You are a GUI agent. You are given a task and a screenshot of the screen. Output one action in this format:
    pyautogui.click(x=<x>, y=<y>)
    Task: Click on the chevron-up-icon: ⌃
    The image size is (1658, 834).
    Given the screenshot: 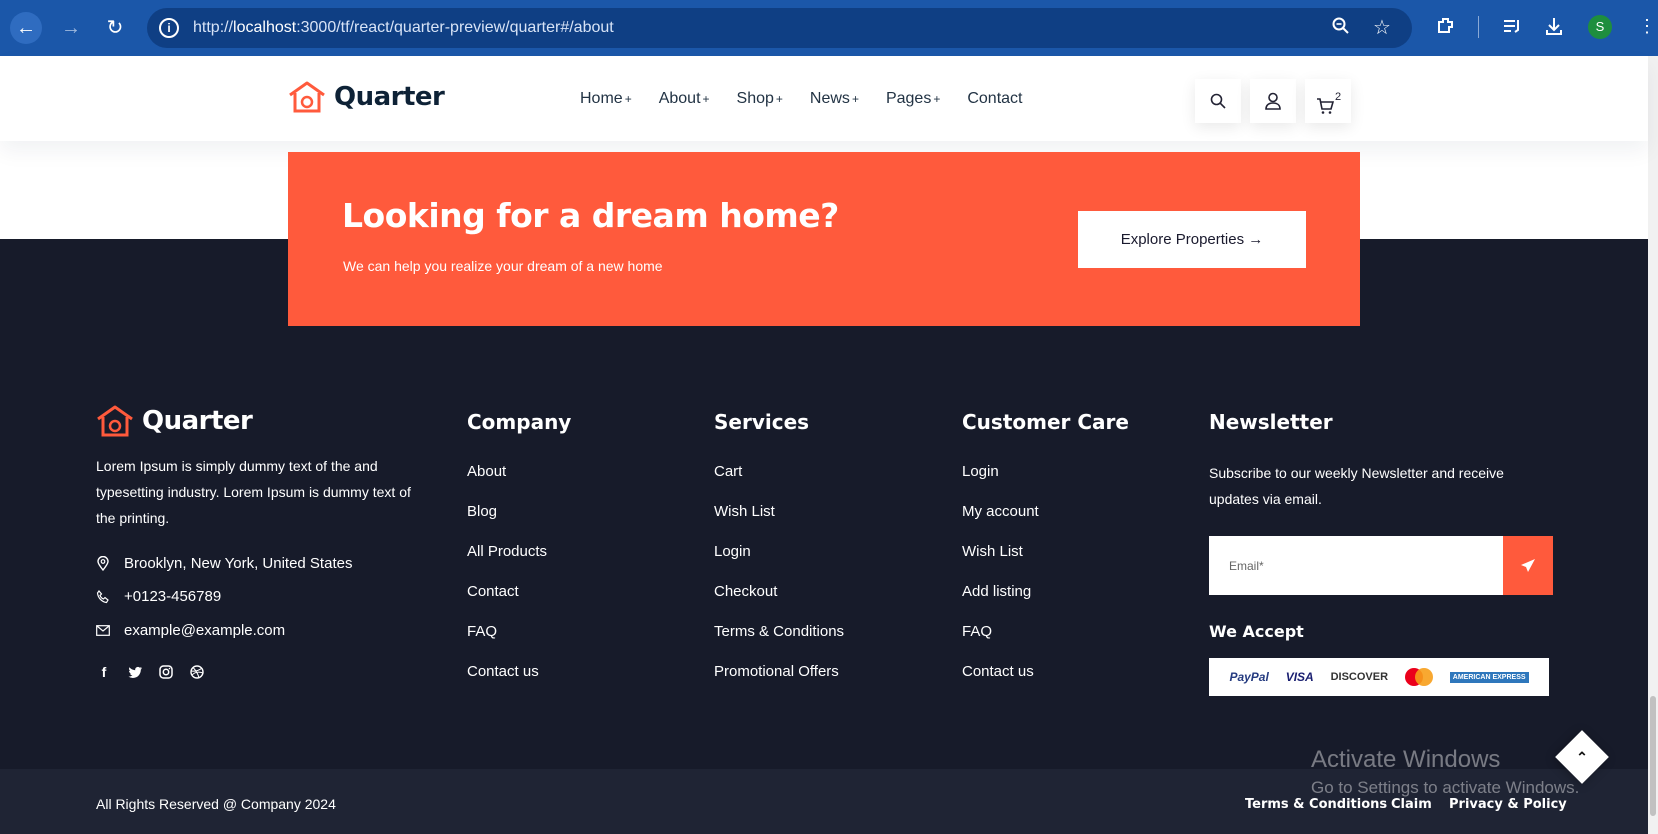 What is the action you would take?
    pyautogui.click(x=1582, y=756)
    